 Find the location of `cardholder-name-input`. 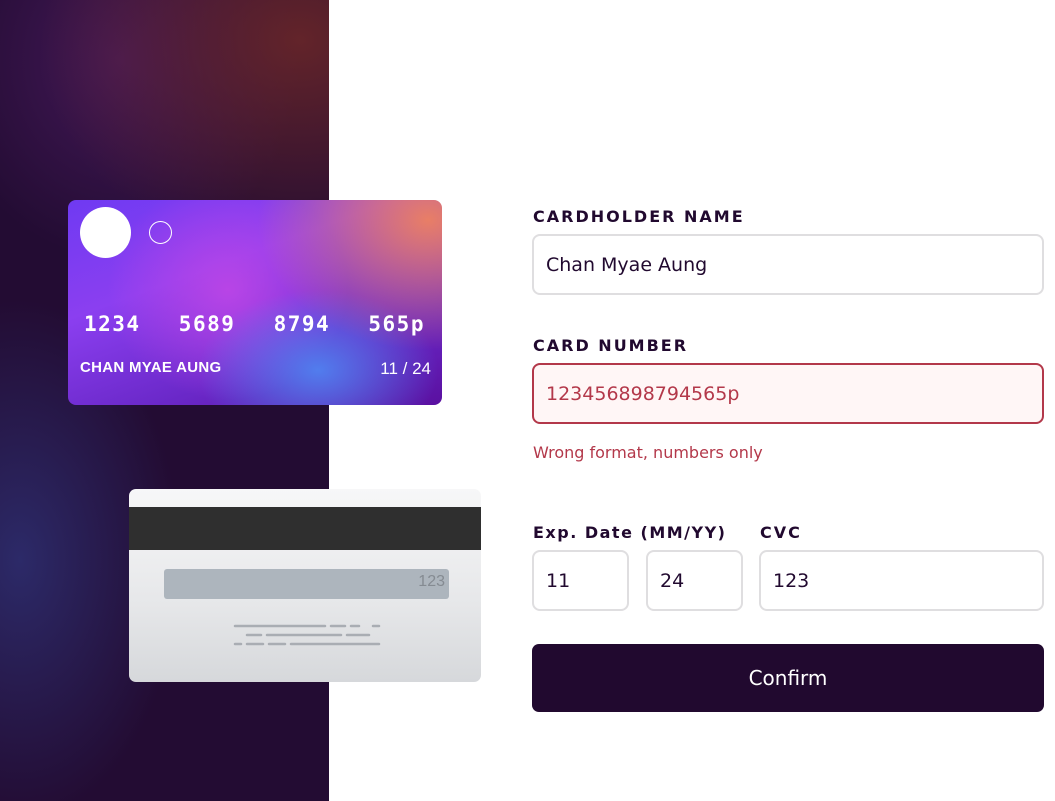

cardholder-name-input is located at coordinates (788, 264).